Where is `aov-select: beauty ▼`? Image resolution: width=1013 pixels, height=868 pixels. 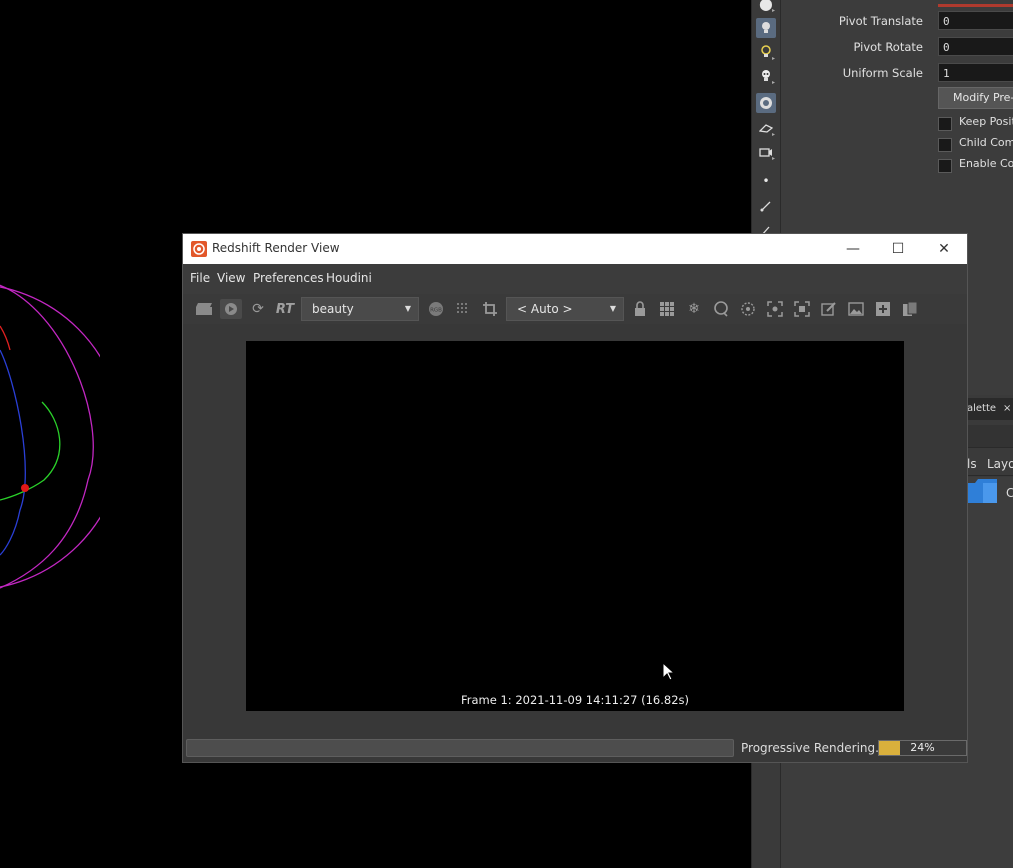 aov-select: beauty ▼ is located at coordinates (360, 309).